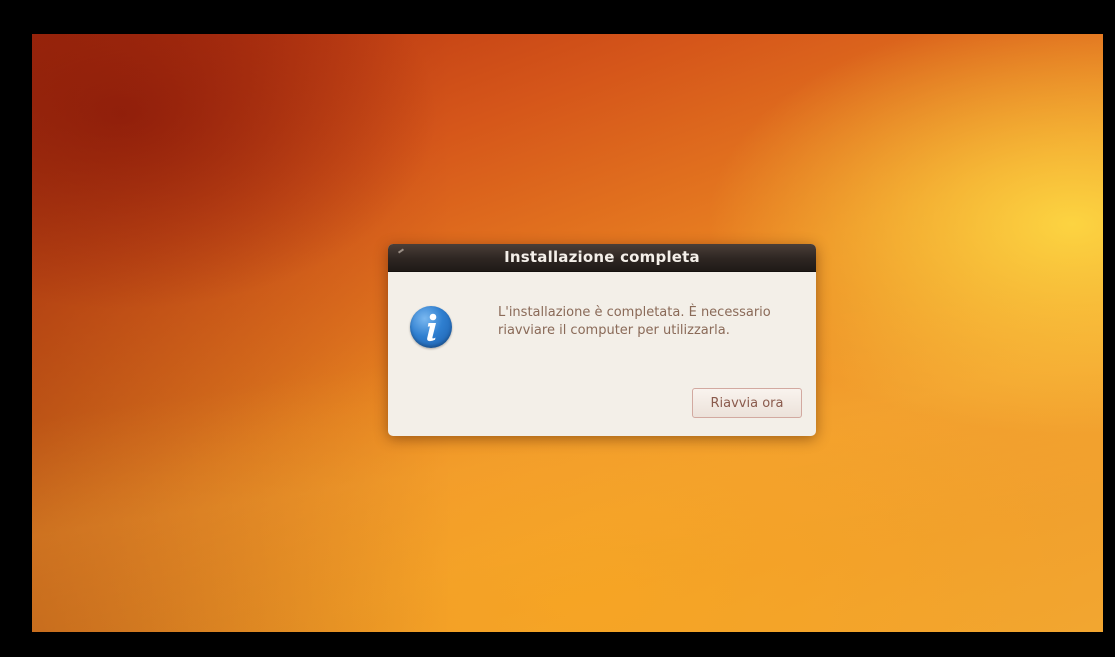 The image size is (1115, 657). I want to click on restart-now-button: Riavvia ora, so click(747, 403).